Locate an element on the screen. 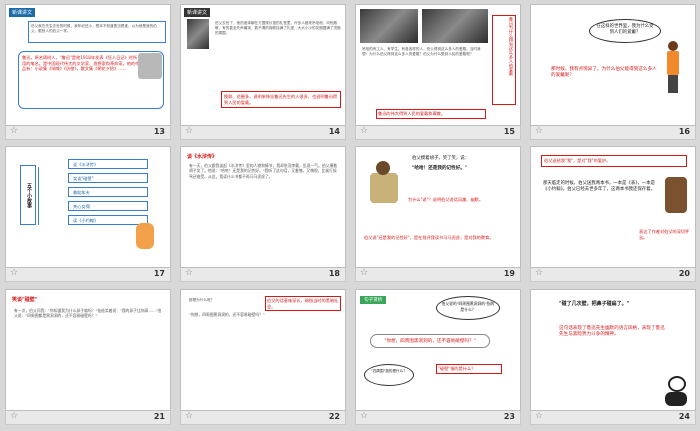 The width and height of the screenshot is (700, 431). story-item-2: 笑谈"碰壁" is located at coordinates (108, 178).